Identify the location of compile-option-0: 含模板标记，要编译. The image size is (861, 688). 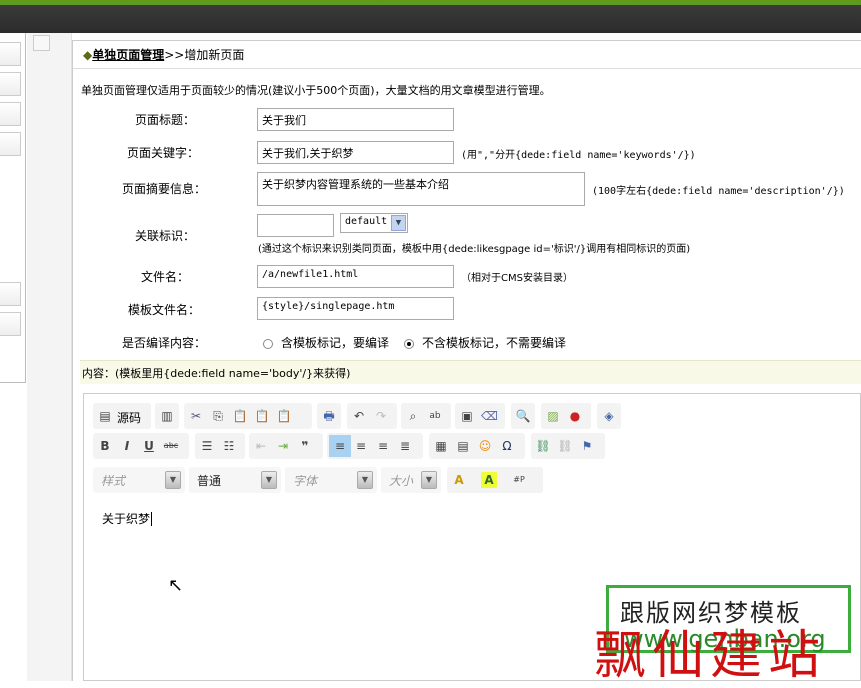
(326, 342).